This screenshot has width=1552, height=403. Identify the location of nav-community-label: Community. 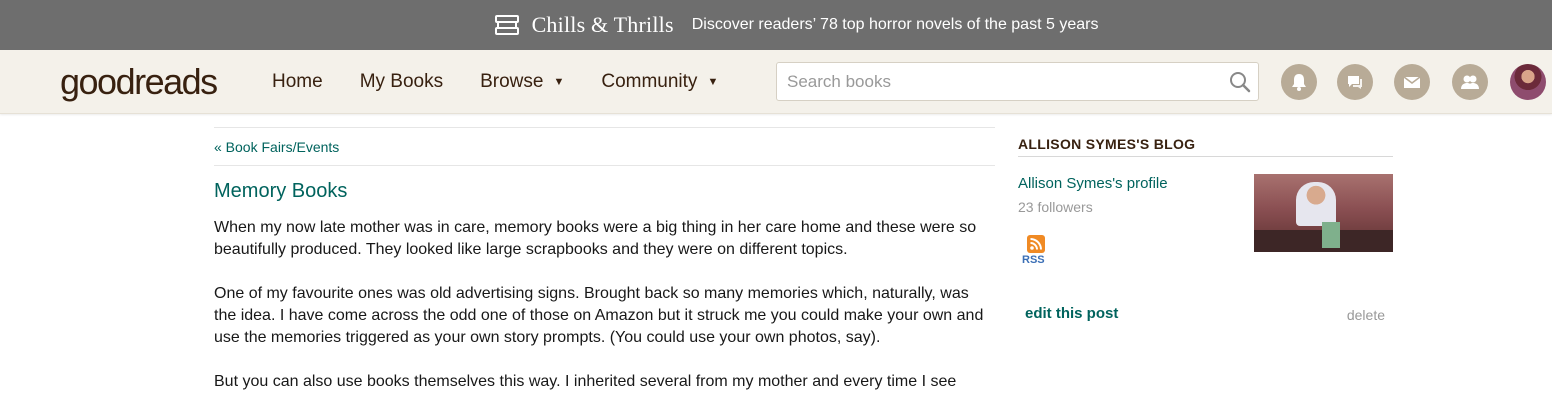
(649, 81).